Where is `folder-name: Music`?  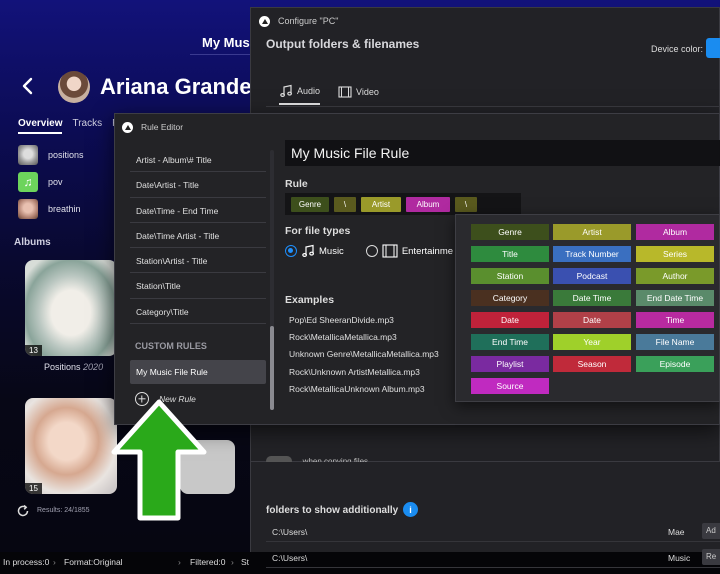
folder-name: Music is located at coordinates (679, 558).